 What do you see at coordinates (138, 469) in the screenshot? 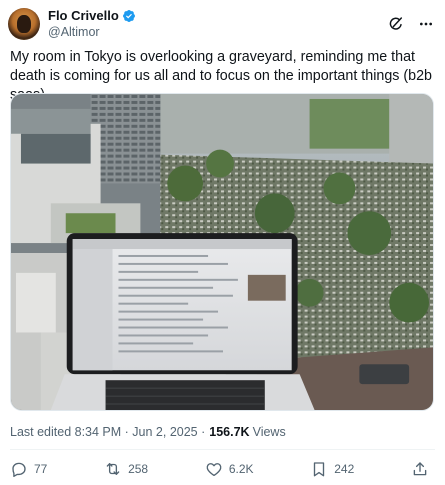
I see `repost-count: 258` at bounding box center [138, 469].